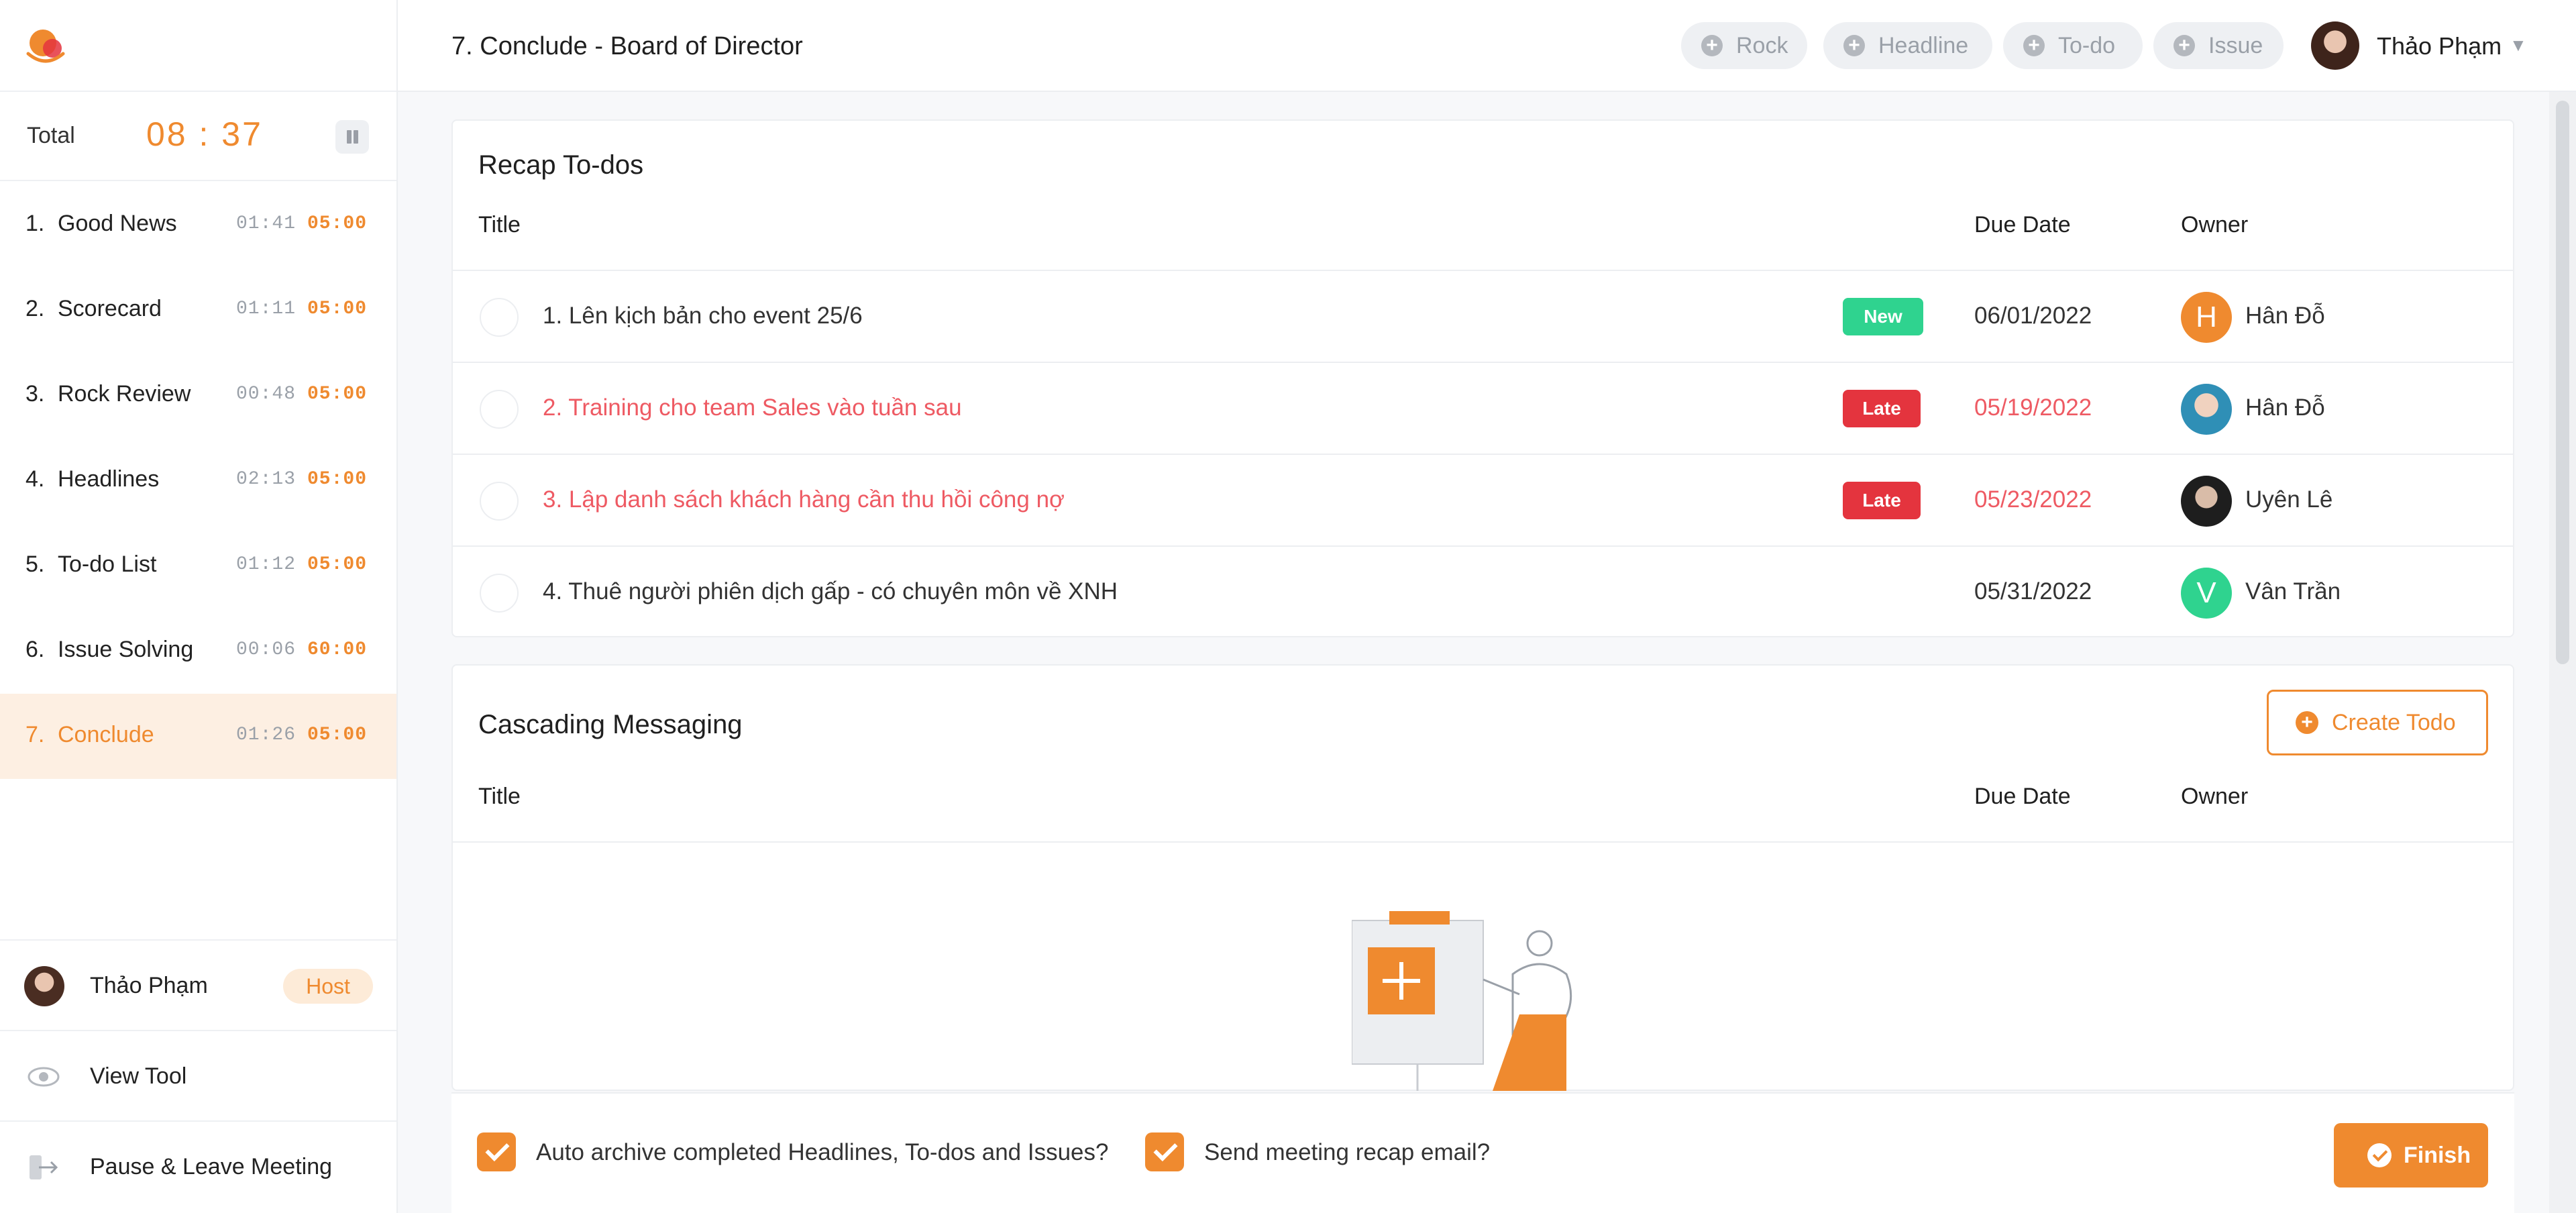 The width and height of the screenshot is (2576, 1213). I want to click on cascade-title: Cascading Messaging, so click(610, 724).